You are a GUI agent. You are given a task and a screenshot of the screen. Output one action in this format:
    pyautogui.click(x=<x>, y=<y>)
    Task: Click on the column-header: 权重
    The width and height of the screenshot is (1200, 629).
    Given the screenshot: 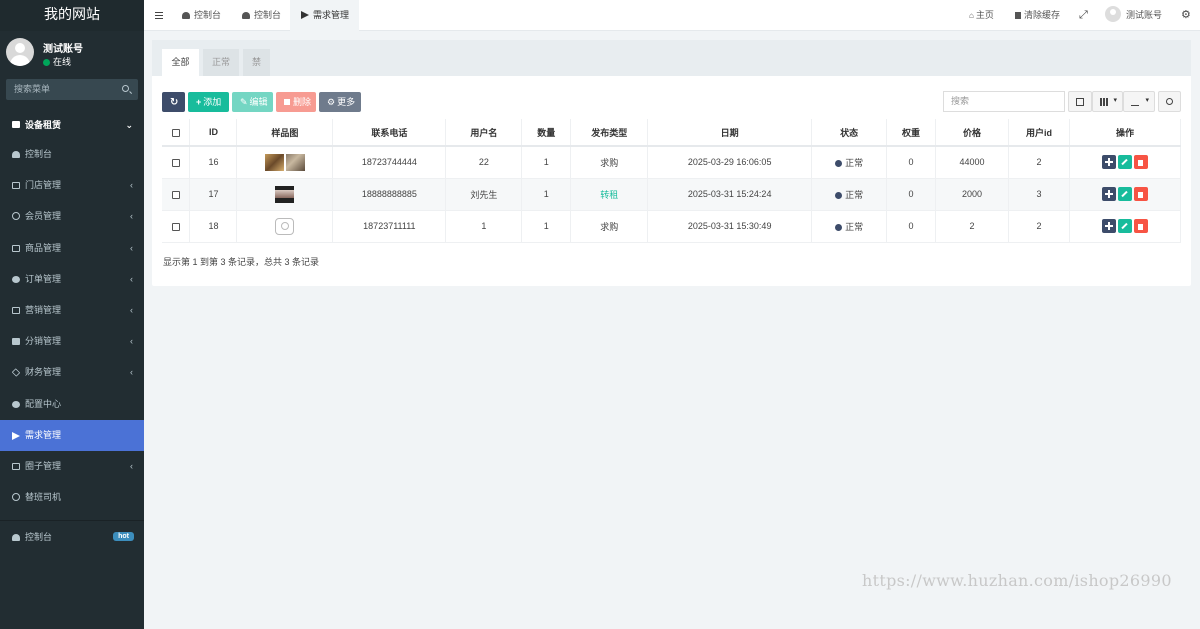 What is the action you would take?
    pyautogui.click(x=911, y=133)
    